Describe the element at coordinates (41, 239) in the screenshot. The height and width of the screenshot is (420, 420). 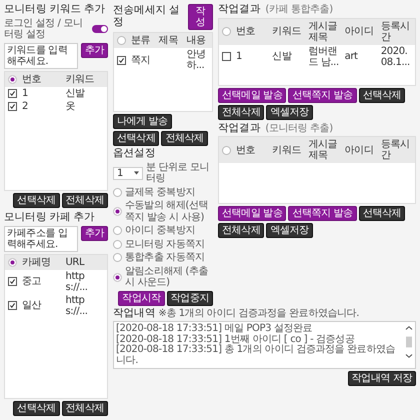
I see `input-field: 카페주소를 입력해주세요.` at that location.